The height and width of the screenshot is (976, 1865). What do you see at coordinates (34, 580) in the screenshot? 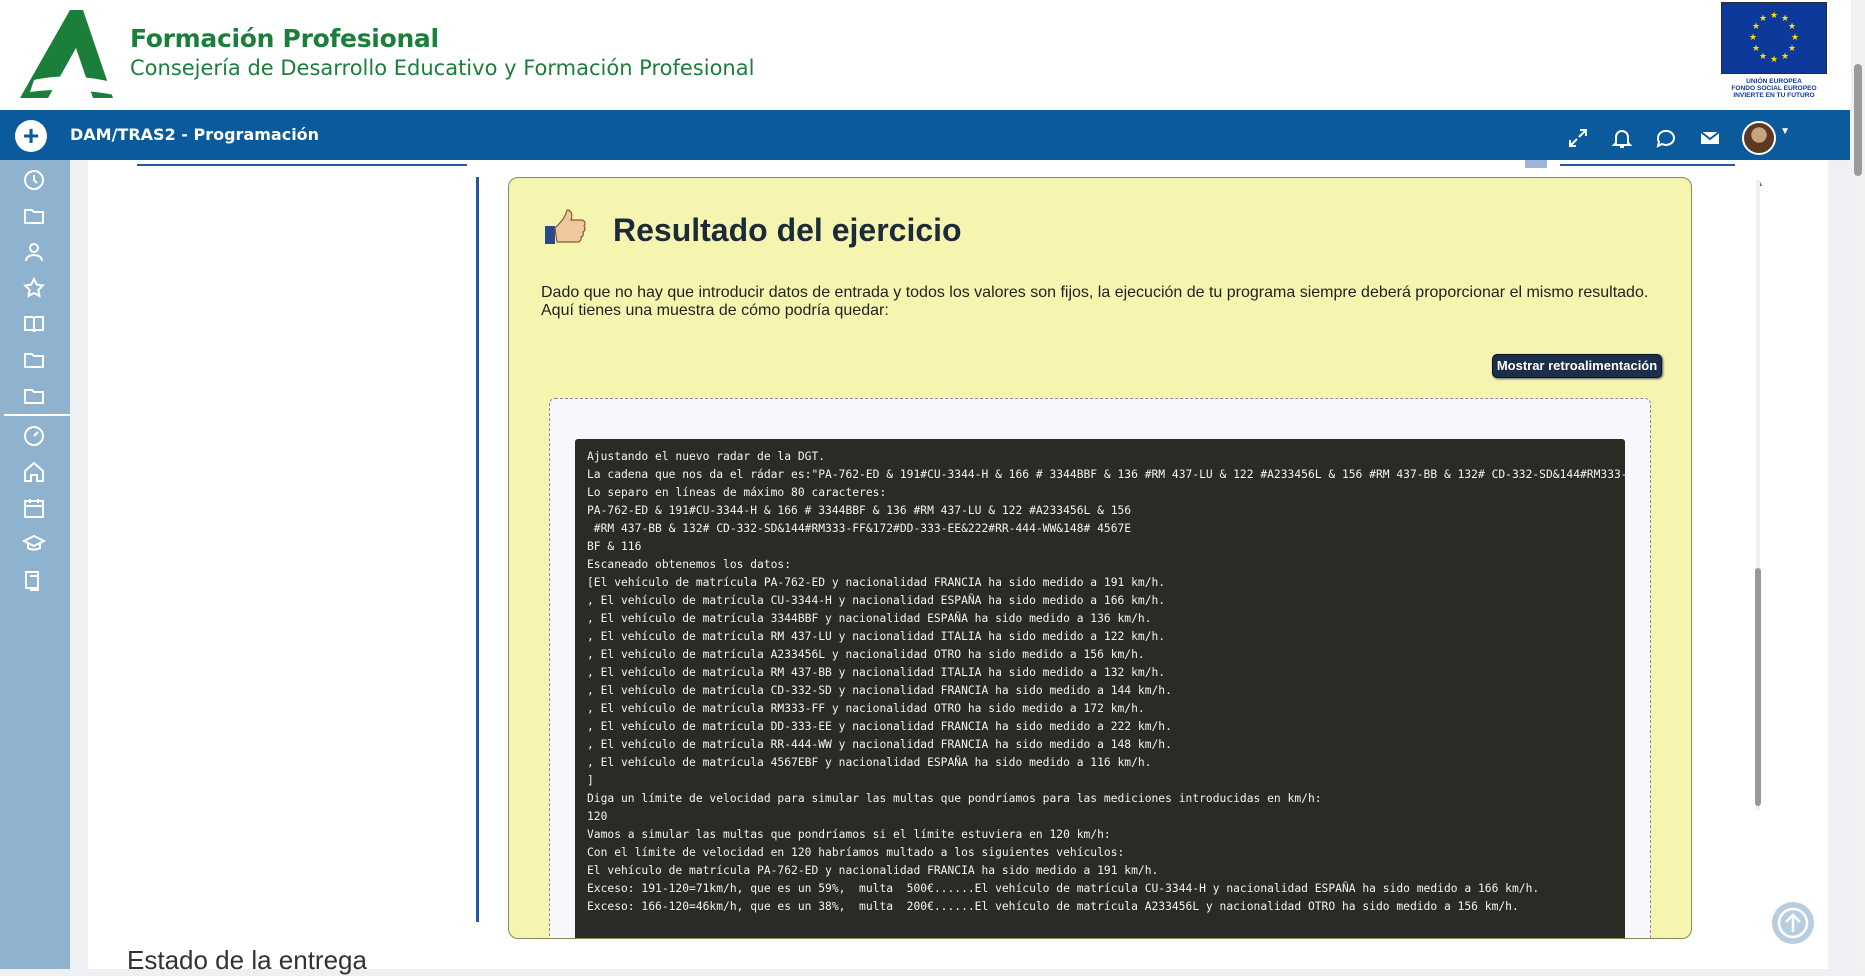
I see `book-open-icon` at bounding box center [34, 580].